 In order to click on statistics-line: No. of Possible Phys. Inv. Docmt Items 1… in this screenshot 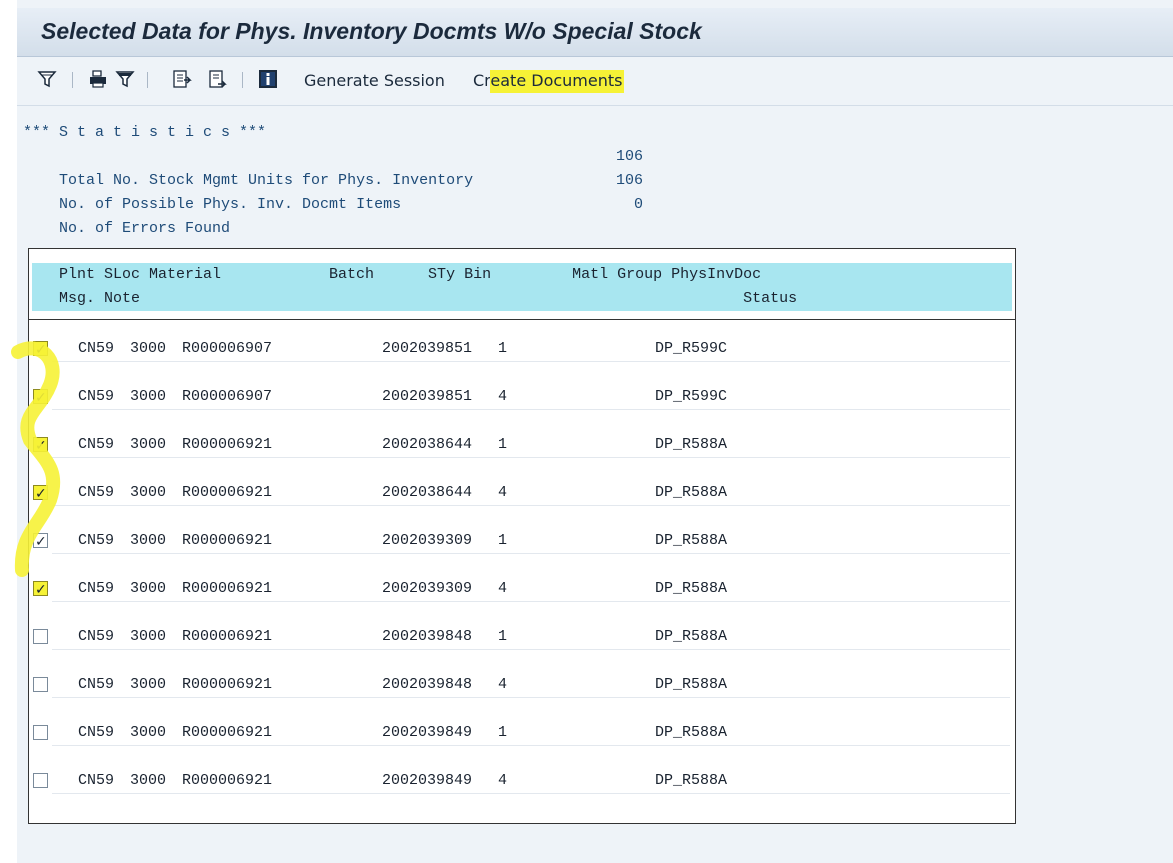, I will do `click(333, 191)`.